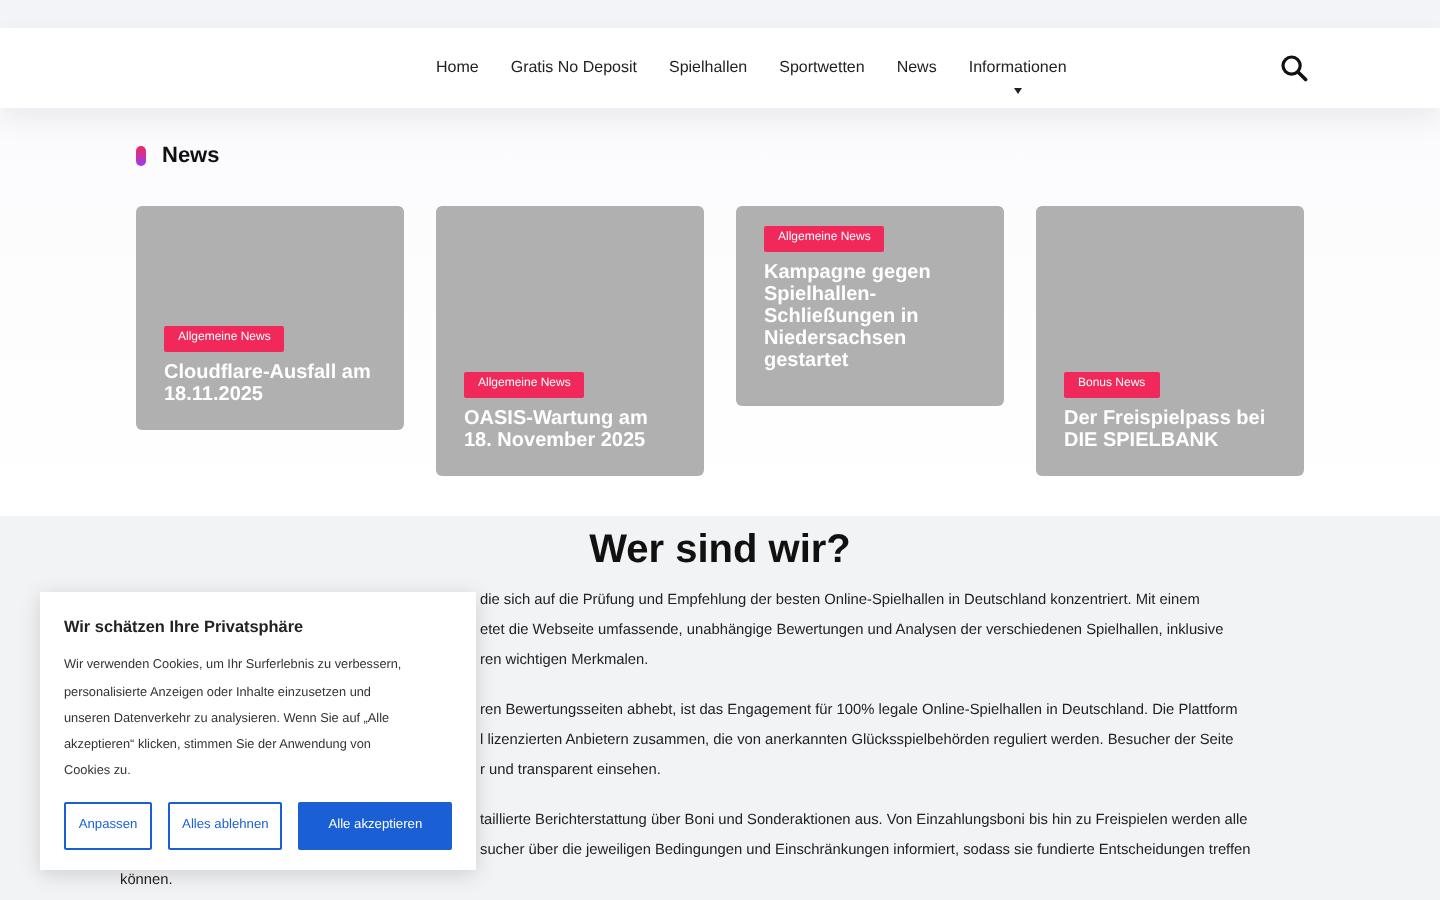 Image resolution: width=1440 pixels, height=900 pixels. Describe the element at coordinates (573, 68) in the screenshot. I see `nav-link: Gratis No Deposit` at that location.